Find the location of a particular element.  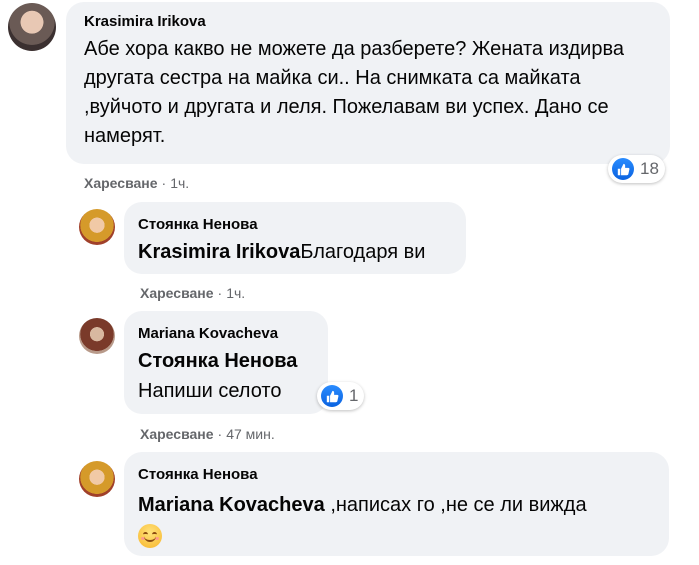

reaction-count: 1 is located at coordinates (354, 395).